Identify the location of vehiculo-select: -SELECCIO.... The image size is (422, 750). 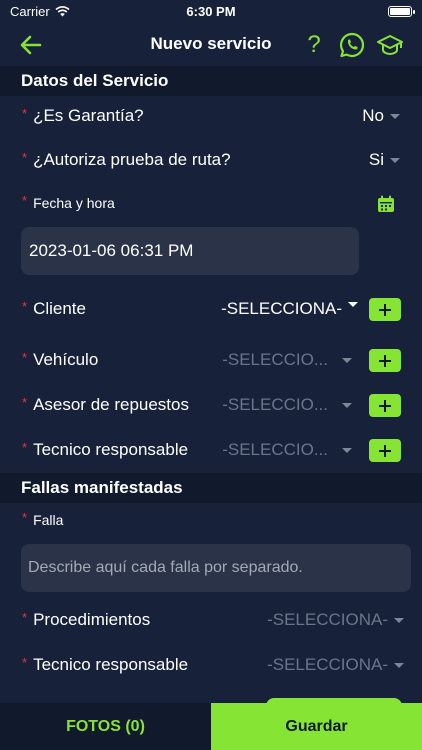
(287, 360).